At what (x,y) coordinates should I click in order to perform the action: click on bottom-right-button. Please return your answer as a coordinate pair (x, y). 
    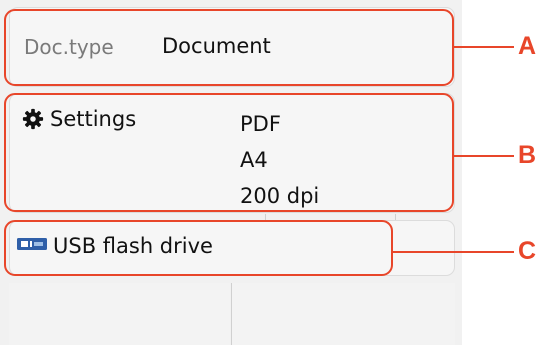
    Looking at the image, I should click on (343, 314).